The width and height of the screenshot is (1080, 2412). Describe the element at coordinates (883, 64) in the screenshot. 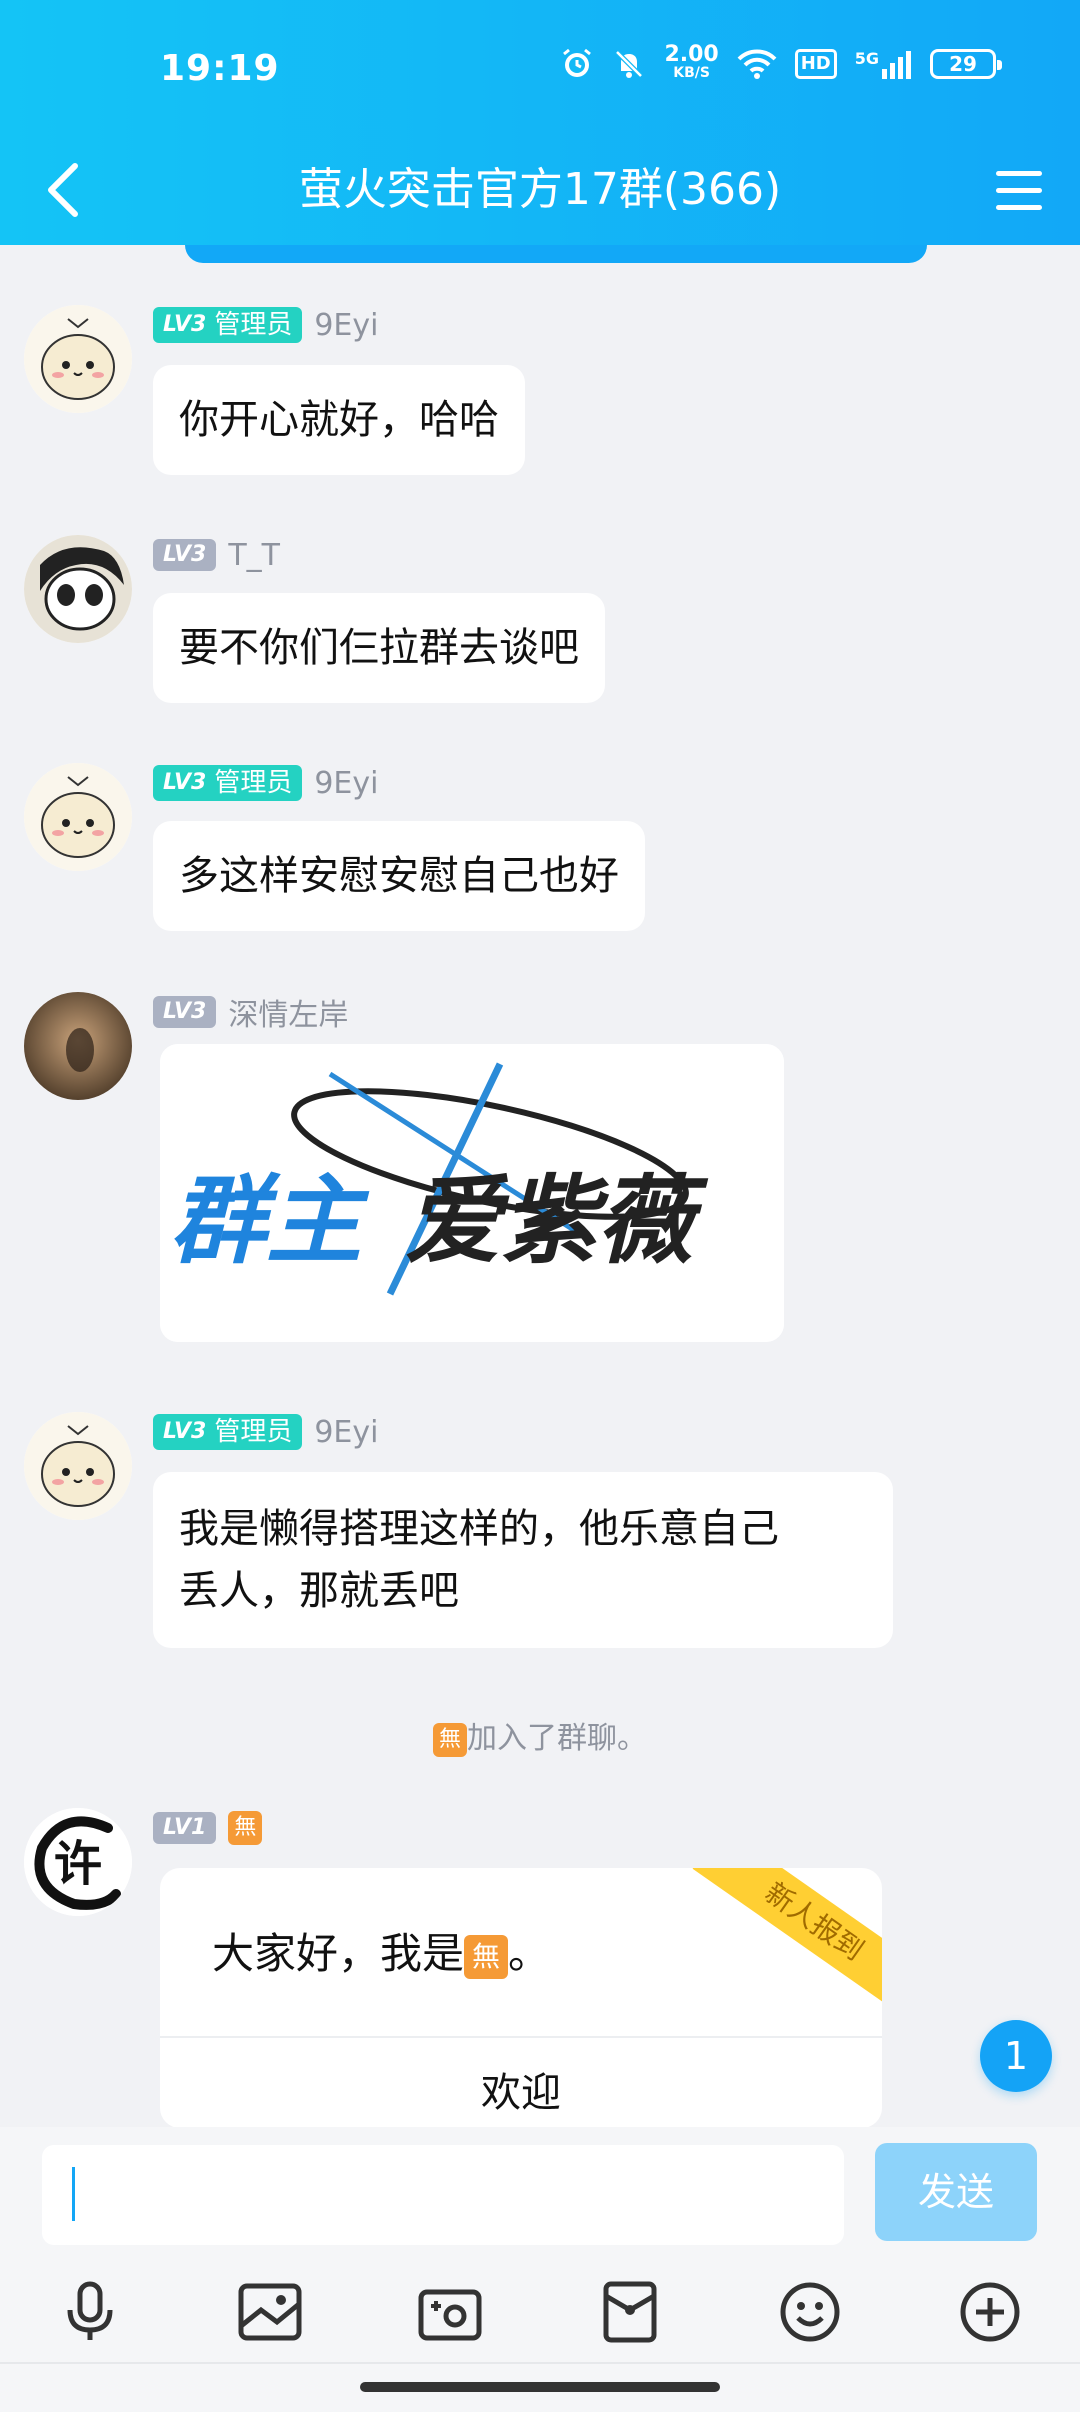

I see `signal-icon: 5G` at that location.